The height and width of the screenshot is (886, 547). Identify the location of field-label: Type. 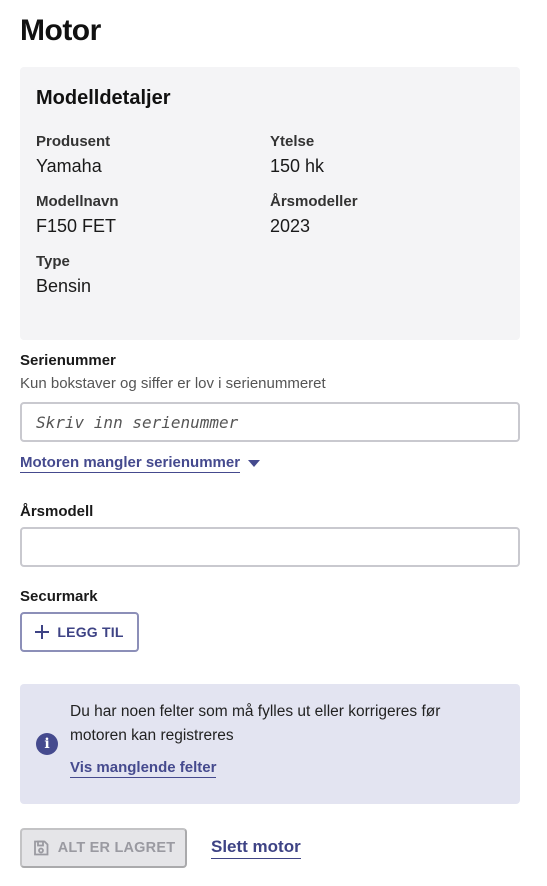
(53, 261).